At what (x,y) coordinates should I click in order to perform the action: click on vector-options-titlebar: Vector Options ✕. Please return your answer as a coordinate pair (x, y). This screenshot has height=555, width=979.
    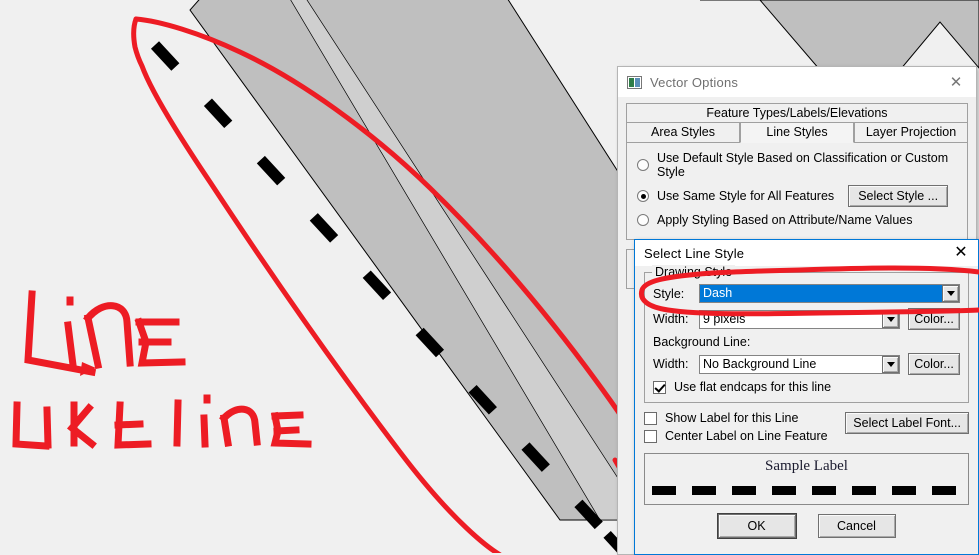
    Looking at the image, I should click on (797, 82).